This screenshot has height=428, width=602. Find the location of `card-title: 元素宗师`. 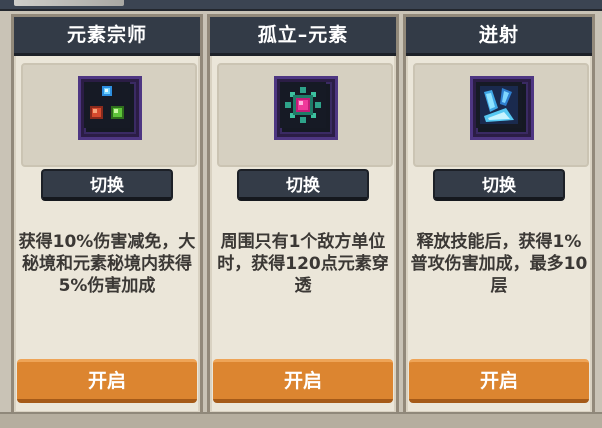

card-title: 元素宗师 is located at coordinates (107, 36).